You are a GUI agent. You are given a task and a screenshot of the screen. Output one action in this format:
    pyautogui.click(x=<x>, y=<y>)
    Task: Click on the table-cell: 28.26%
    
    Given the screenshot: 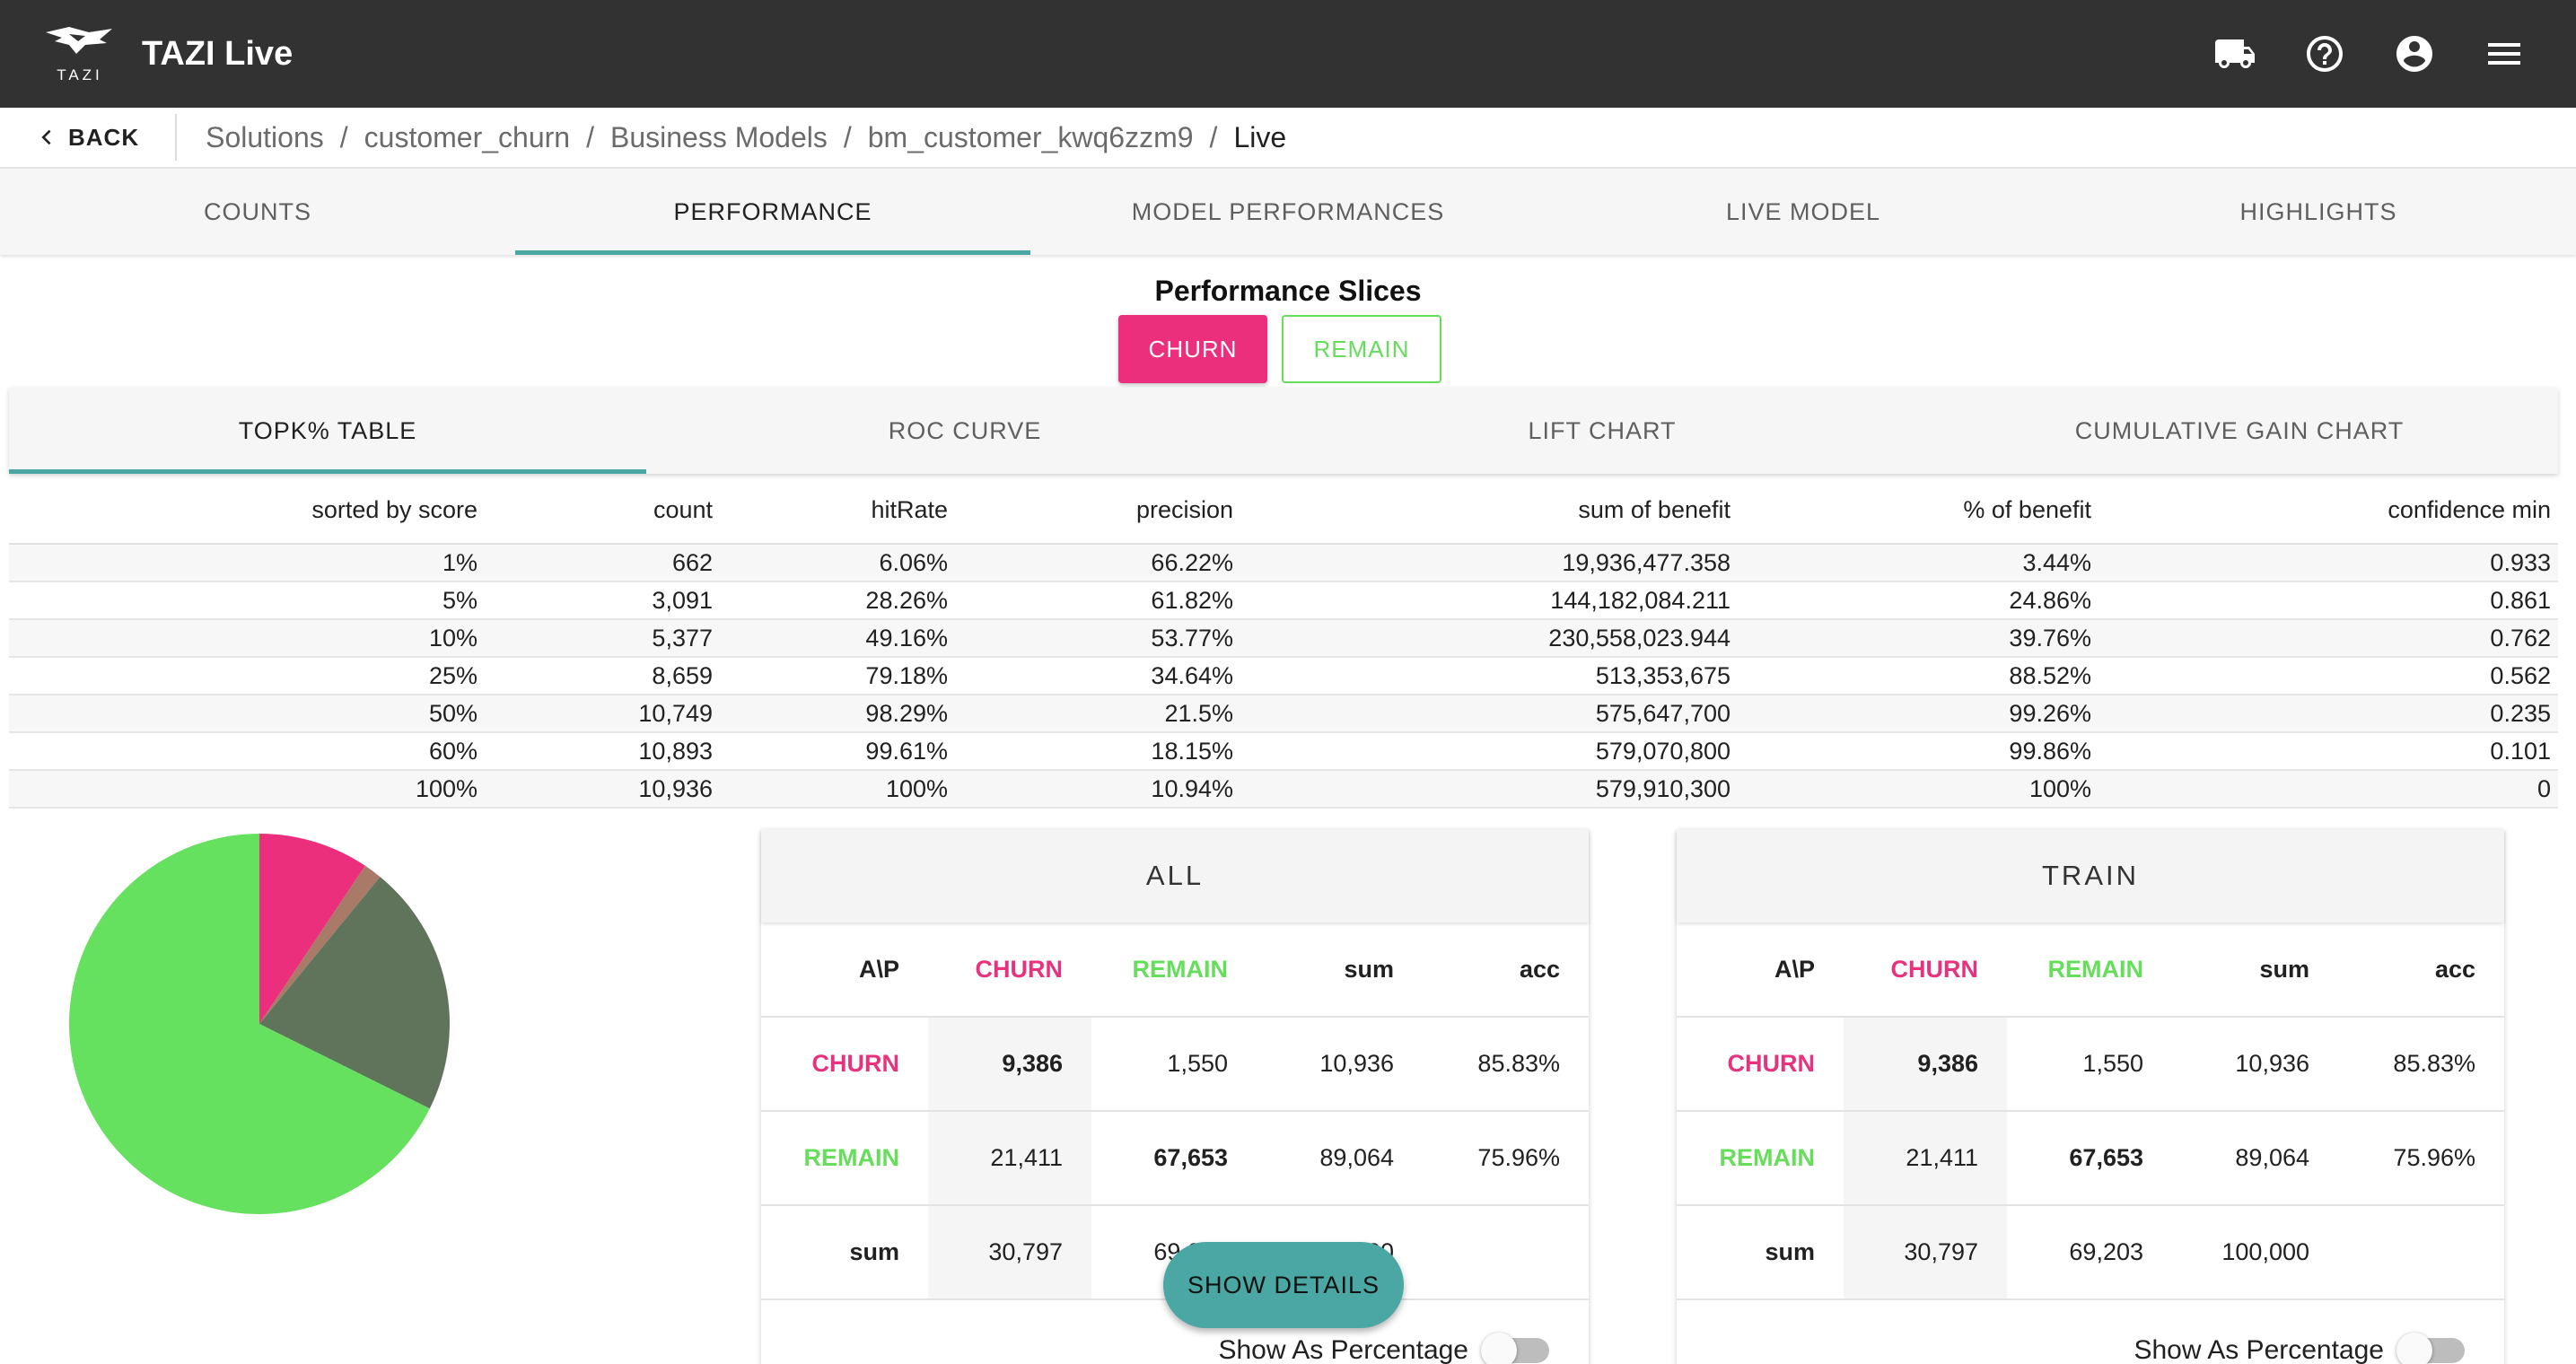 What is the action you would take?
    pyautogui.click(x=837, y=600)
    